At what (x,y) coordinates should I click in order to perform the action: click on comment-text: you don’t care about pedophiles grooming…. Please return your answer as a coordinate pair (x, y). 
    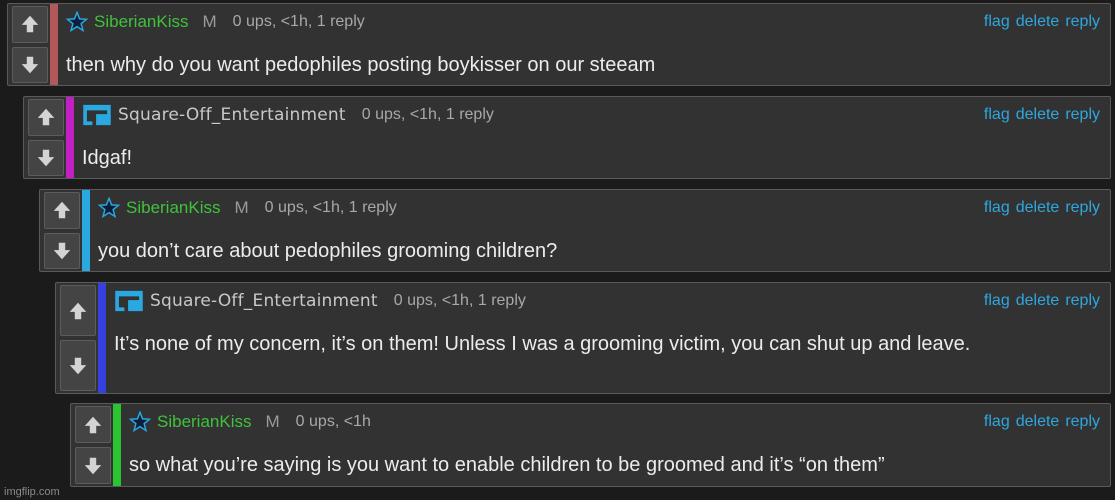
    Looking at the image, I should click on (328, 251).